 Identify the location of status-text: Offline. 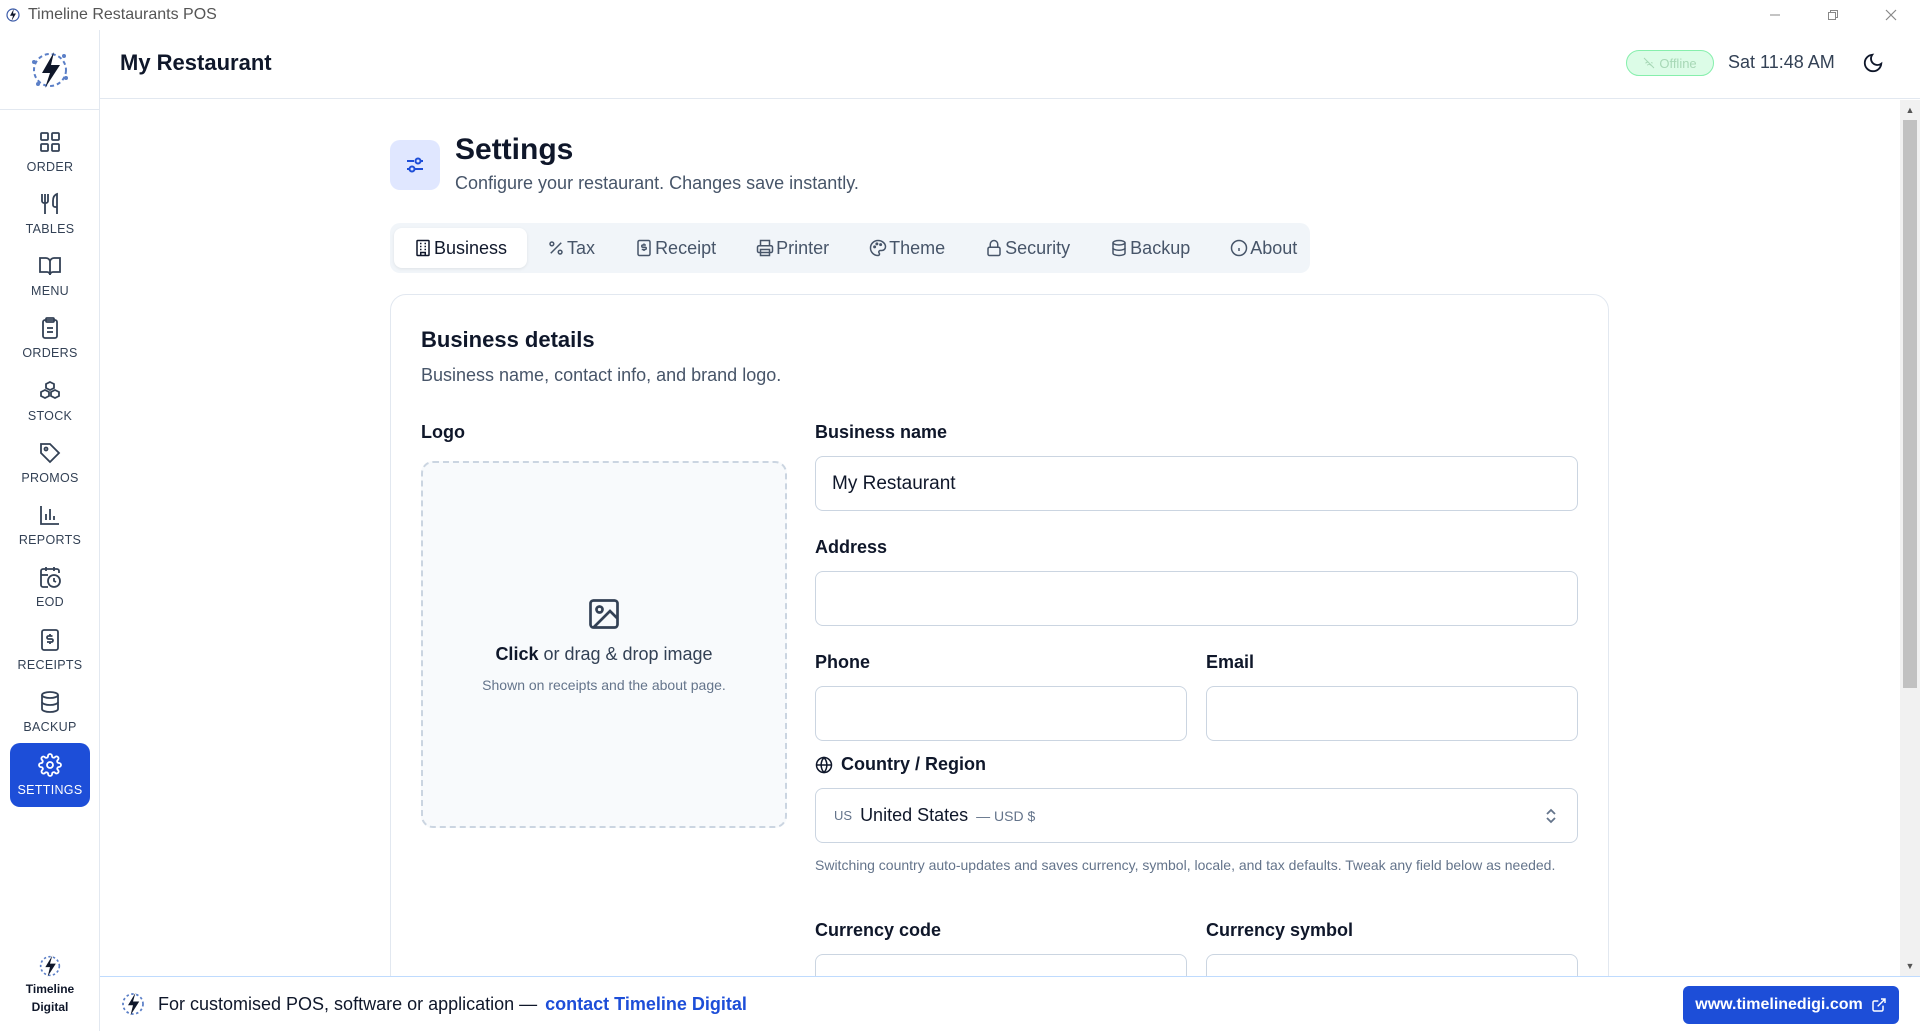
(1678, 63).